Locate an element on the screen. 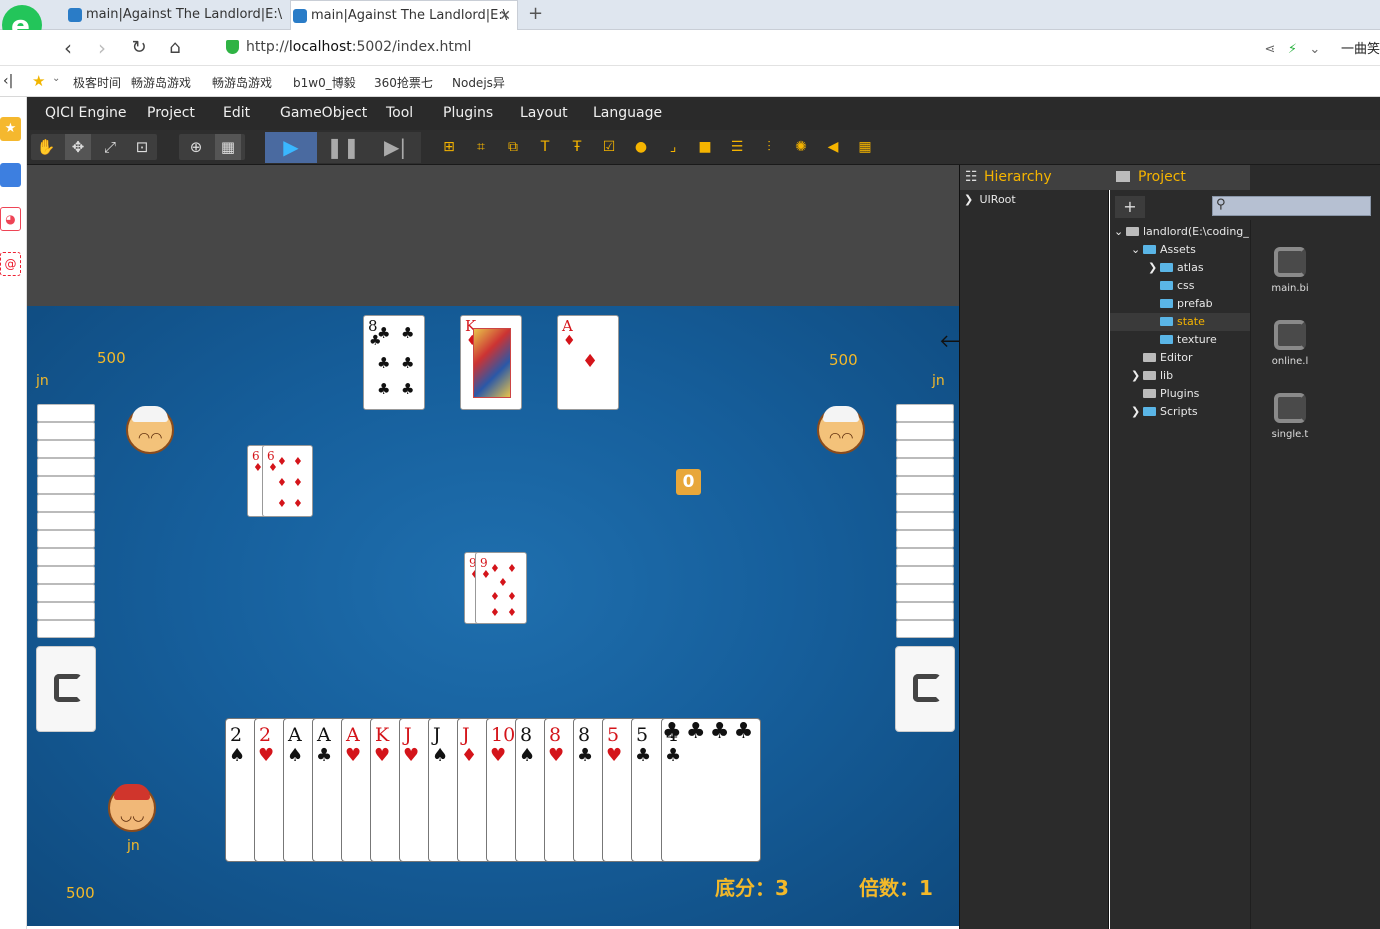 Image resolution: width=1380 pixels, height=929 pixels. weibo-icon: ◕ is located at coordinates (10, 219).